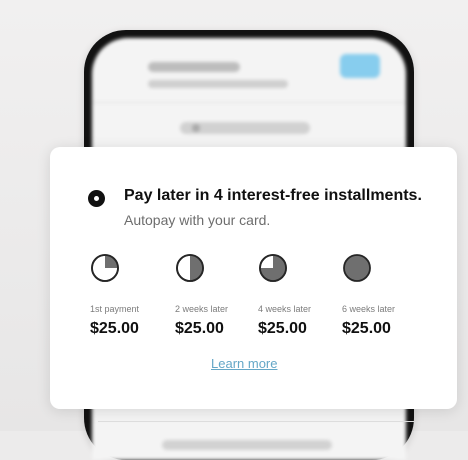 Image resolution: width=468 pixels, height=460 pixels. Describe the element at coordinates (369, 309) in the screenshot. I see `installment-label: 6 weeks later` at that location.